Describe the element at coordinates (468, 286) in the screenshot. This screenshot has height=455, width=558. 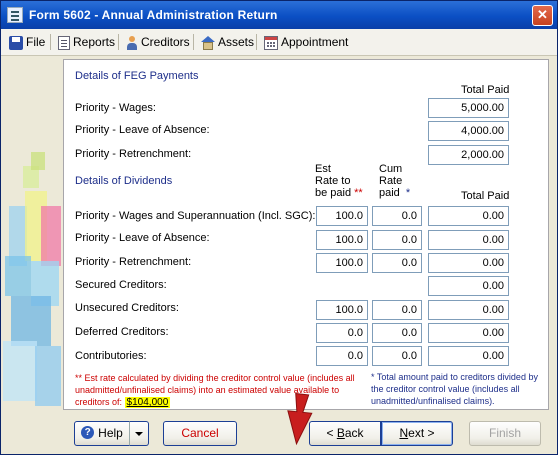
I see `div-secured-total-input` at that location.